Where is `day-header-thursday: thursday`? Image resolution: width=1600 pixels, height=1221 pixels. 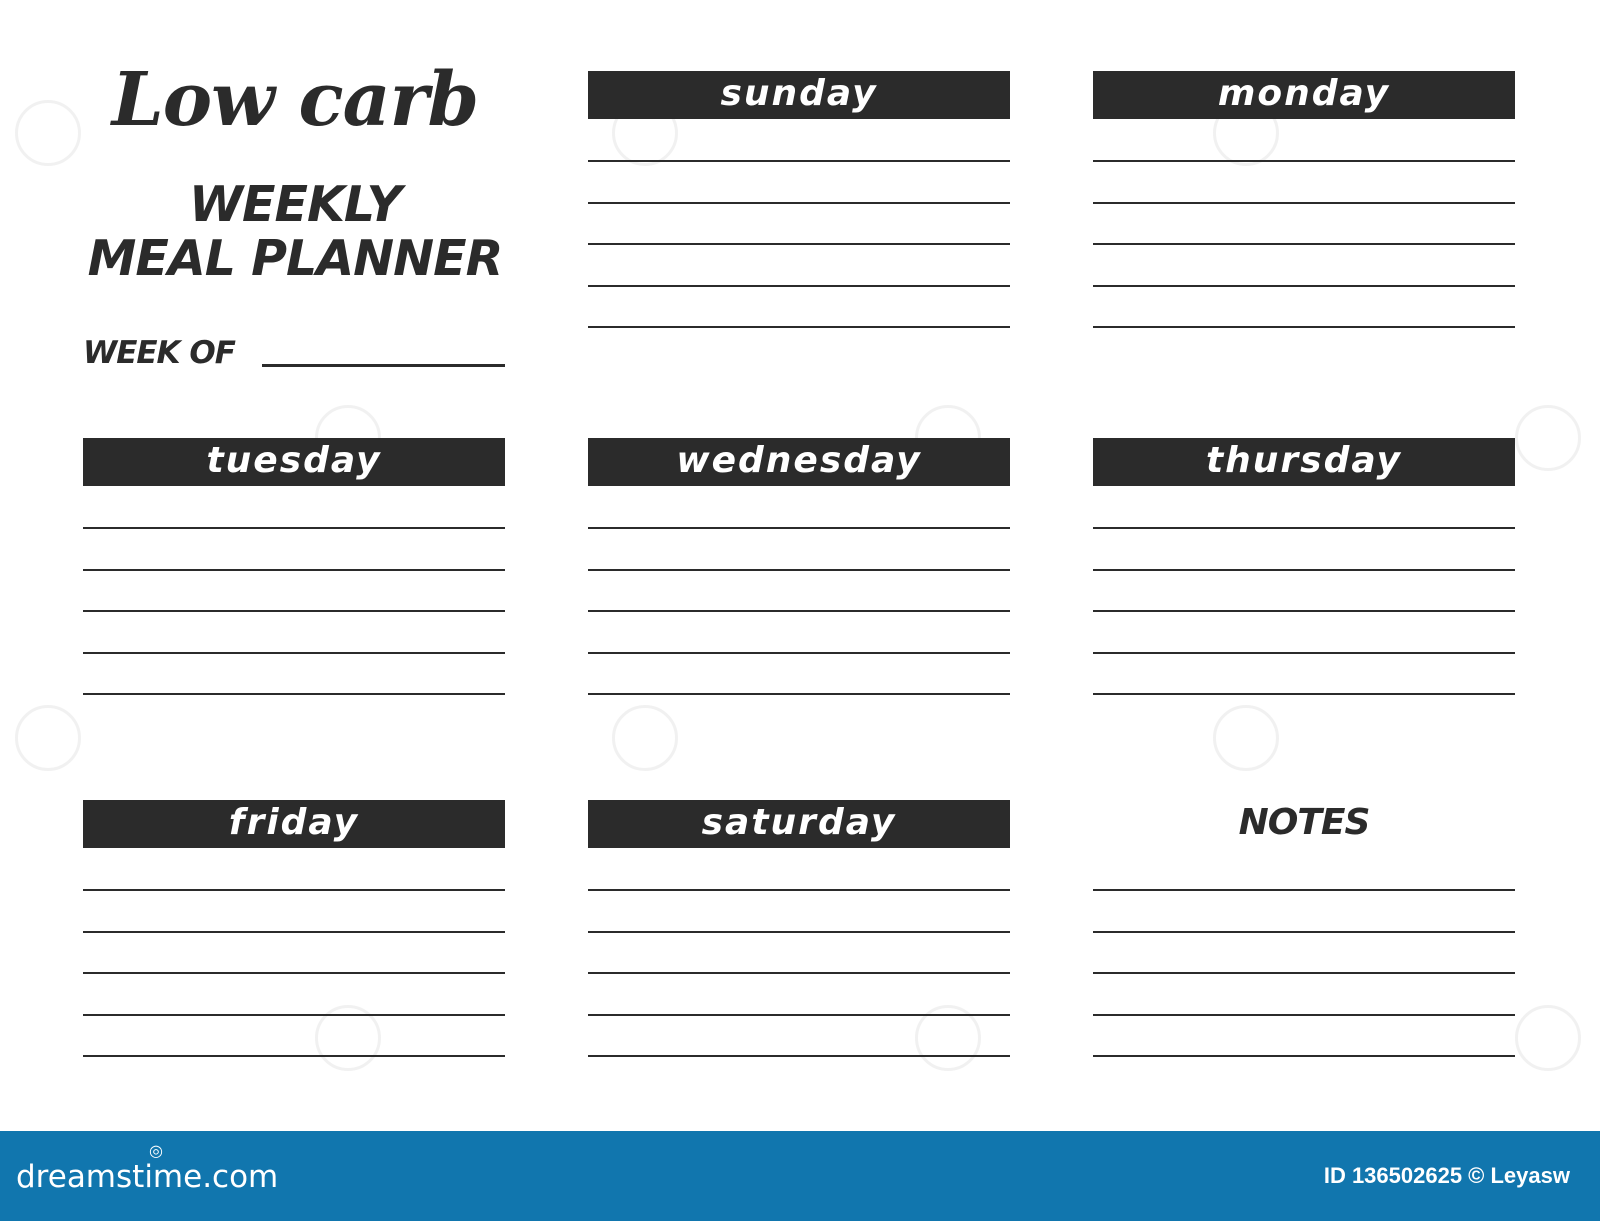 day-header-thursday: thursday is located at coordinates (1304, 462).